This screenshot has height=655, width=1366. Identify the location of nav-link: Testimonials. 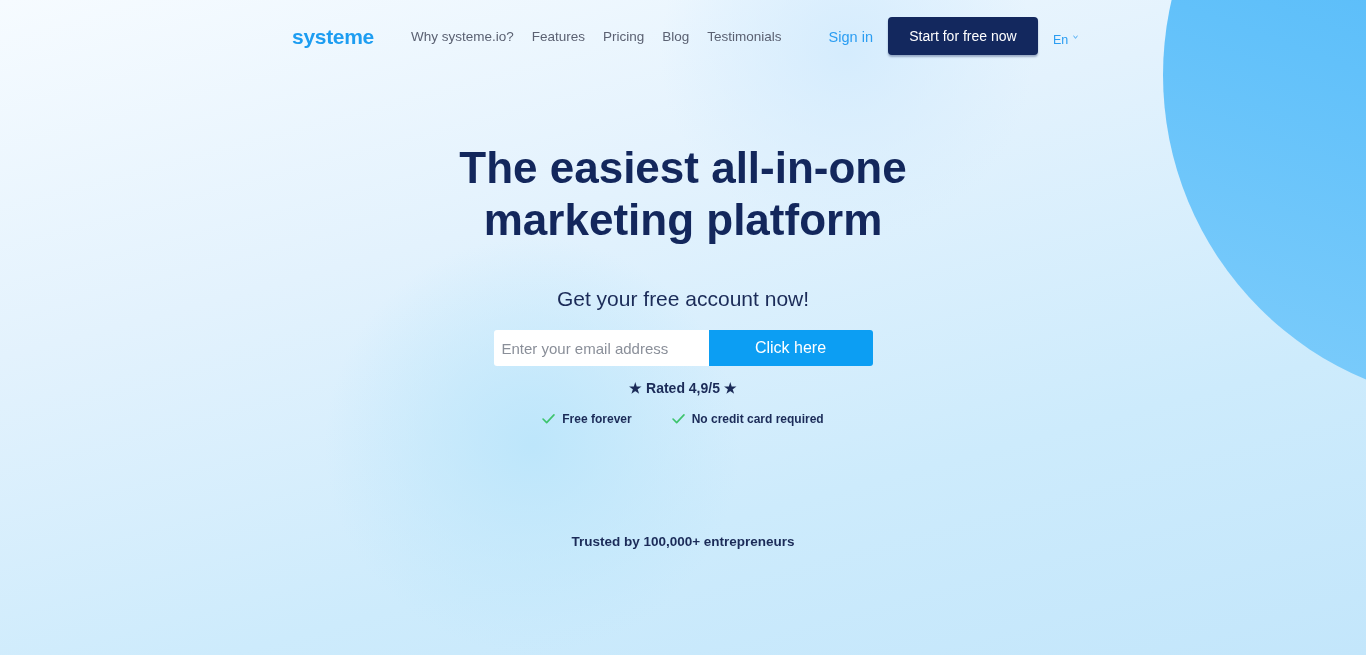
(744, 36).